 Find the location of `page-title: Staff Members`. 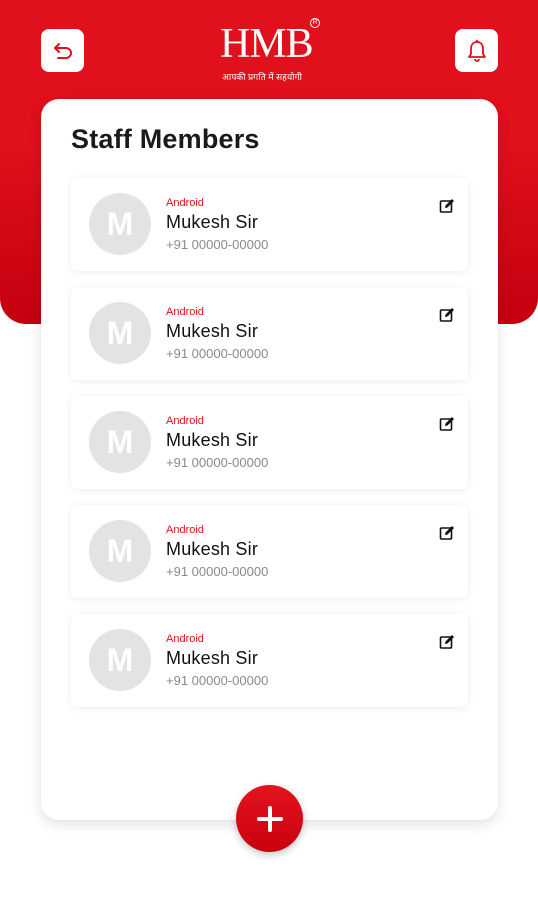

page-title: Staff Members is located at coordinates (165, 139).